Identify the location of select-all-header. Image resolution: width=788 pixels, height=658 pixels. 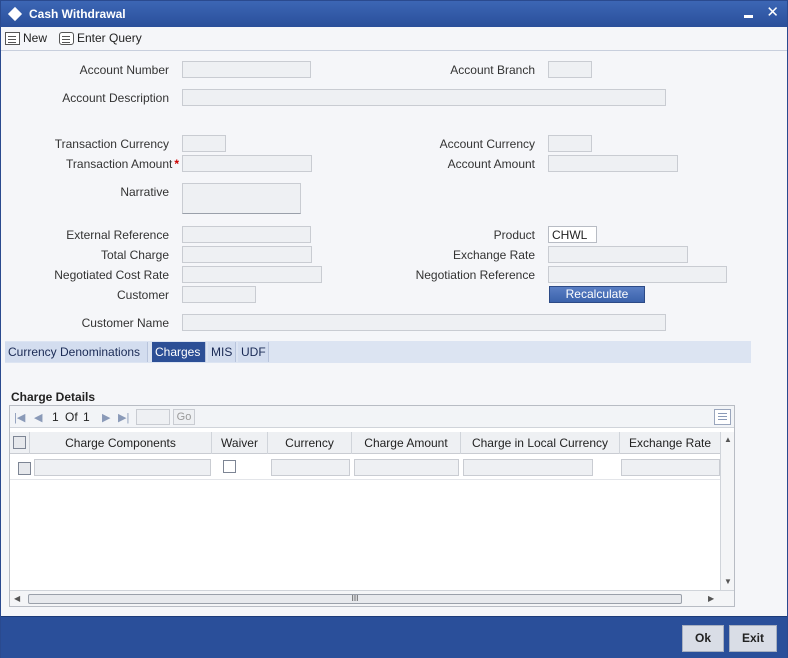
(20, 443).